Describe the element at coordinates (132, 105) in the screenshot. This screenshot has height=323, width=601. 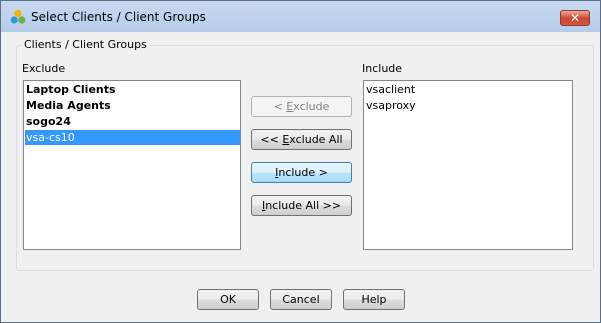
I see `exclude-list-item: Media Agents` at that location.